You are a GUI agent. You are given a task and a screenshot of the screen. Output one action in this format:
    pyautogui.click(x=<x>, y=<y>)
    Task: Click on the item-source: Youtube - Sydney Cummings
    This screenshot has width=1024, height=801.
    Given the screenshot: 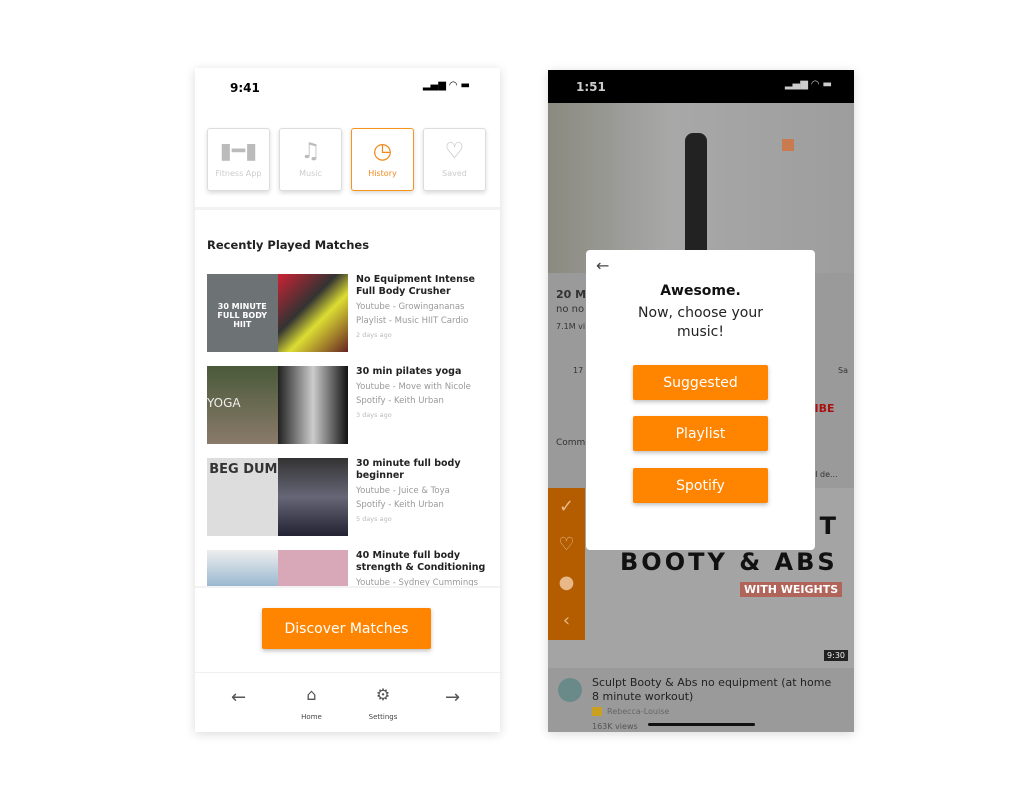 What is the action you would take?
    pyautogui.click(x=417, y=582)
    